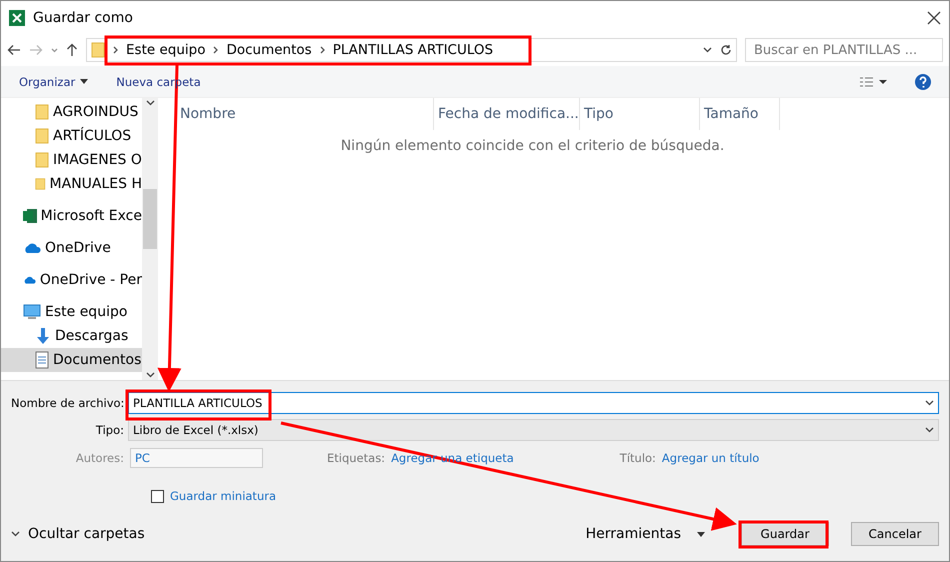 The image size is (950, 562). What do you see at coordinates (14, 50) in the screenshot?
I see `back-arrow-icon` at bounding box center [14, 50].